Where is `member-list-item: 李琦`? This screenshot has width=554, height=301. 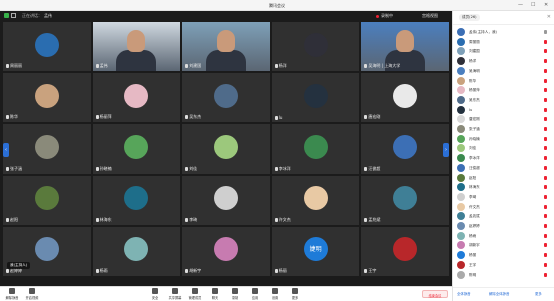 member-list-item: 李琦 is located at coordinates (504, 197).